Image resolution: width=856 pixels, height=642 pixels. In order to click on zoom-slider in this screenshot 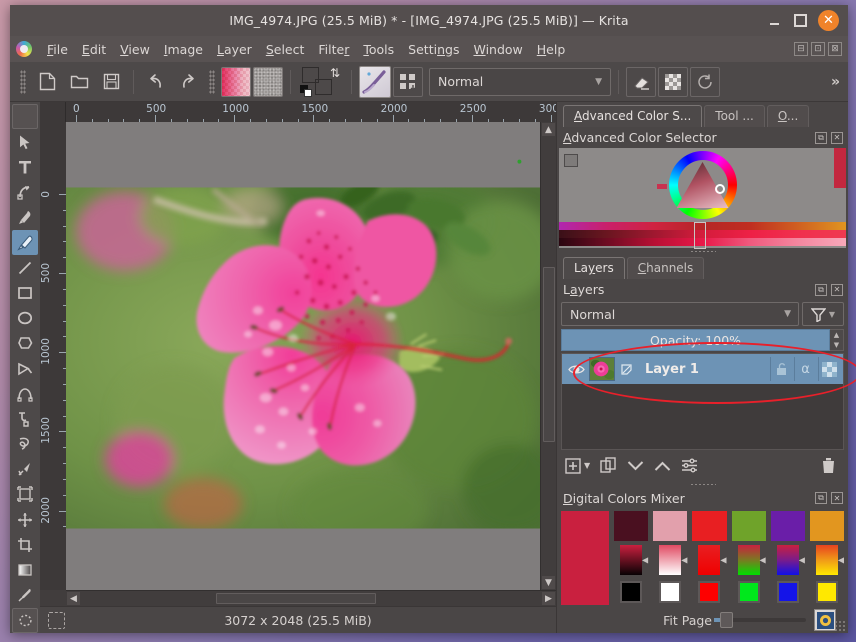, I will do `click(760, 620)`.